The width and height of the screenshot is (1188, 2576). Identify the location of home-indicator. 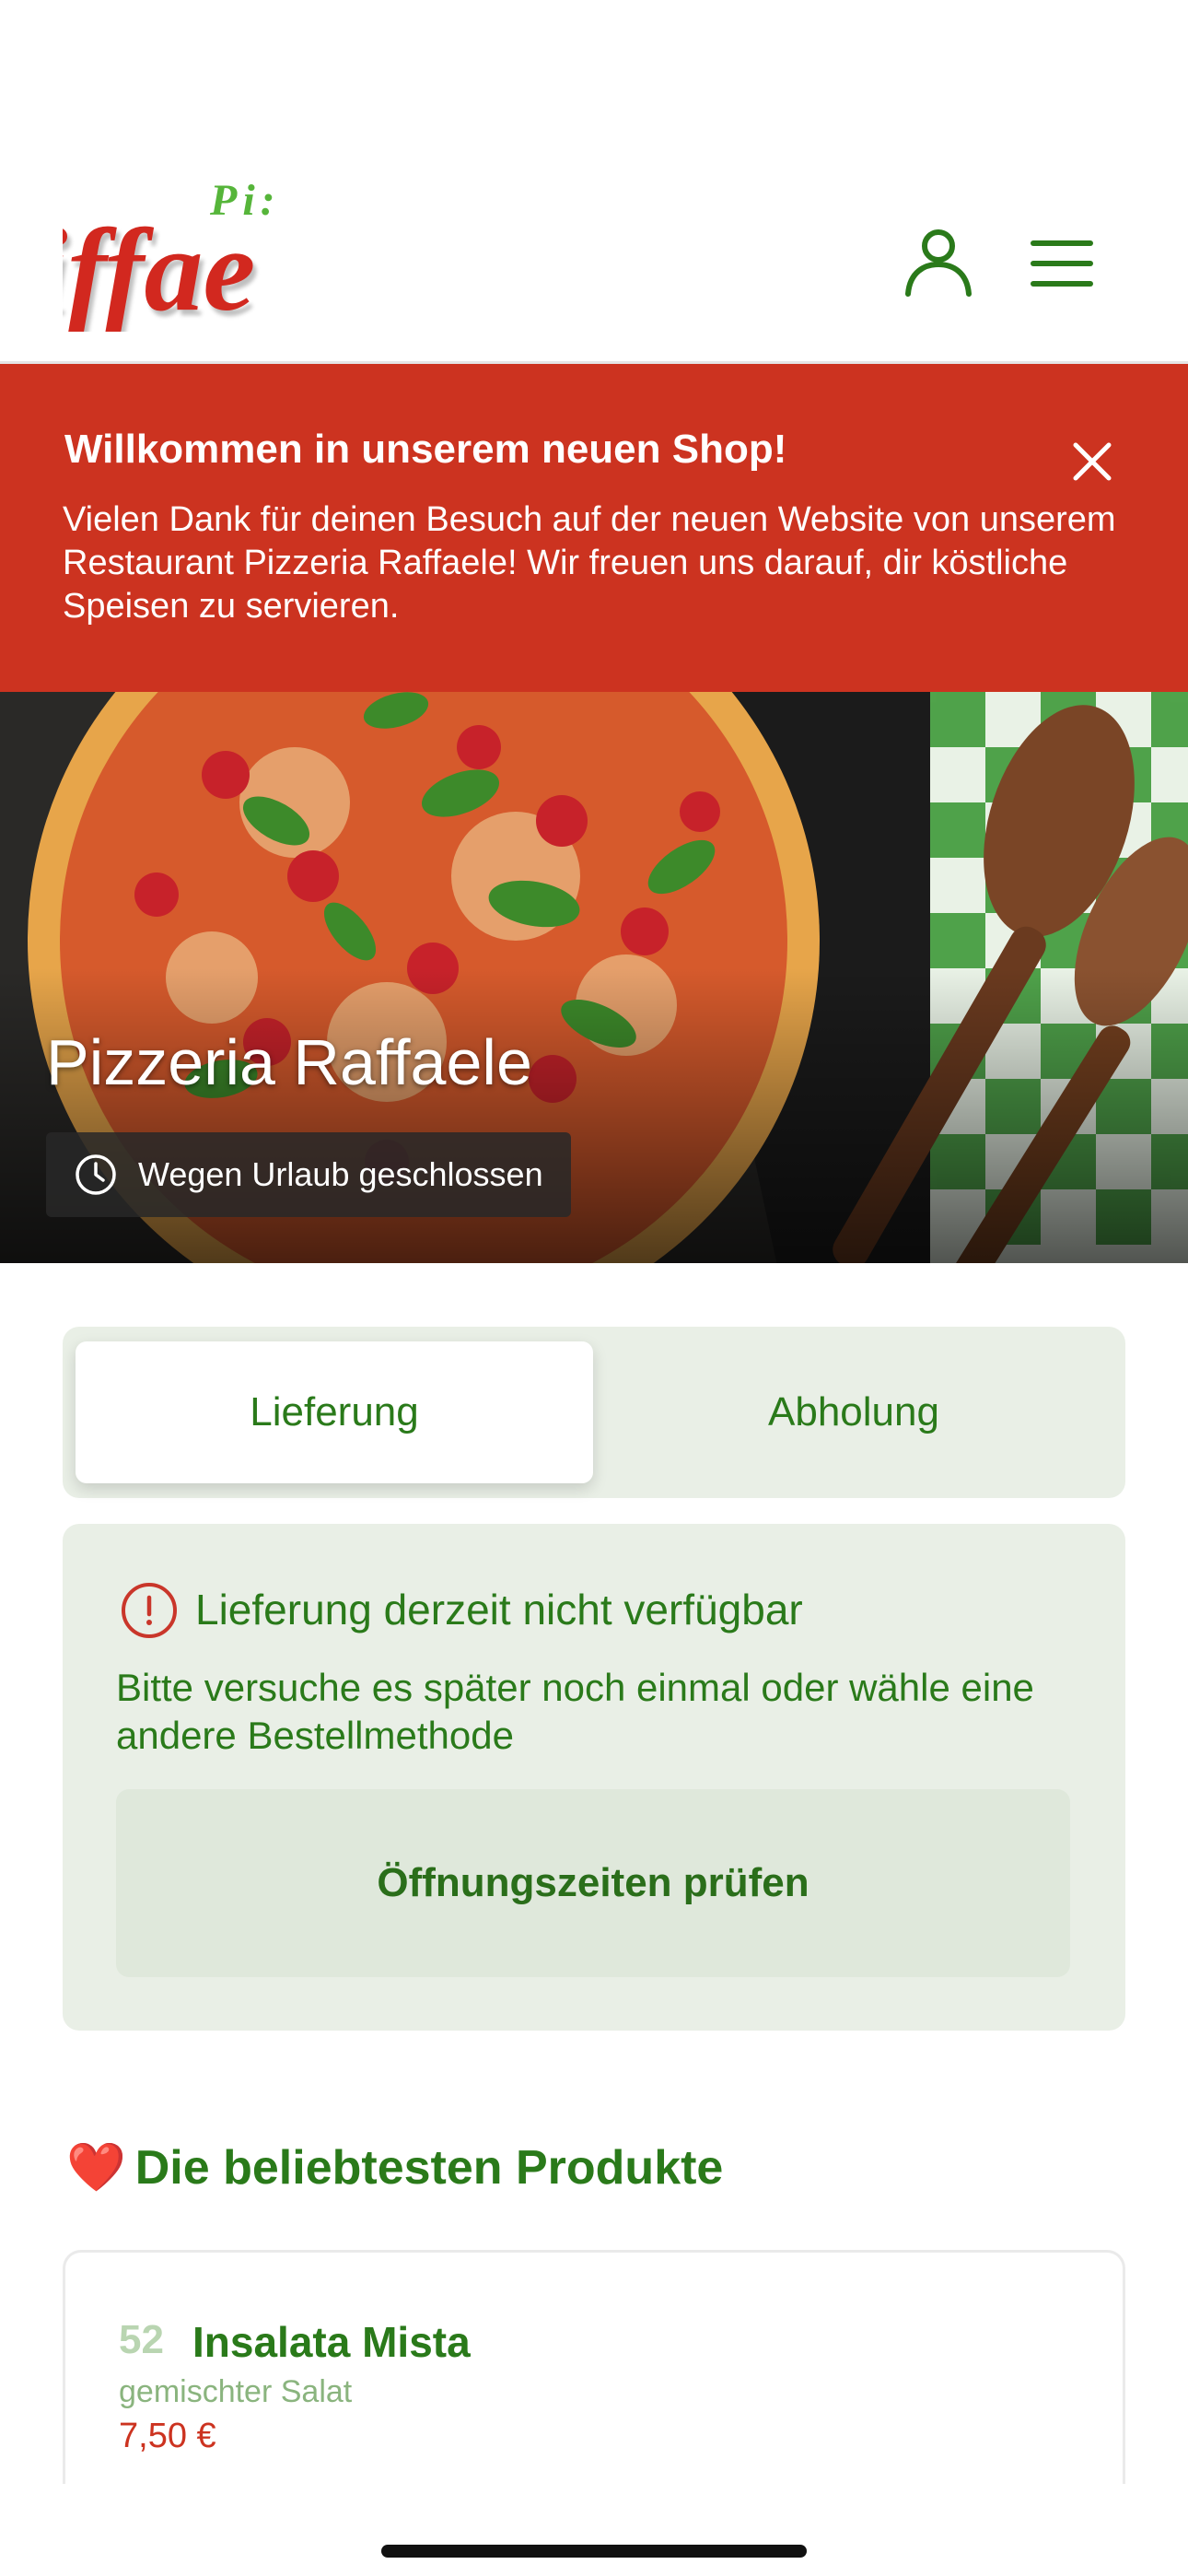
(594, 2551).